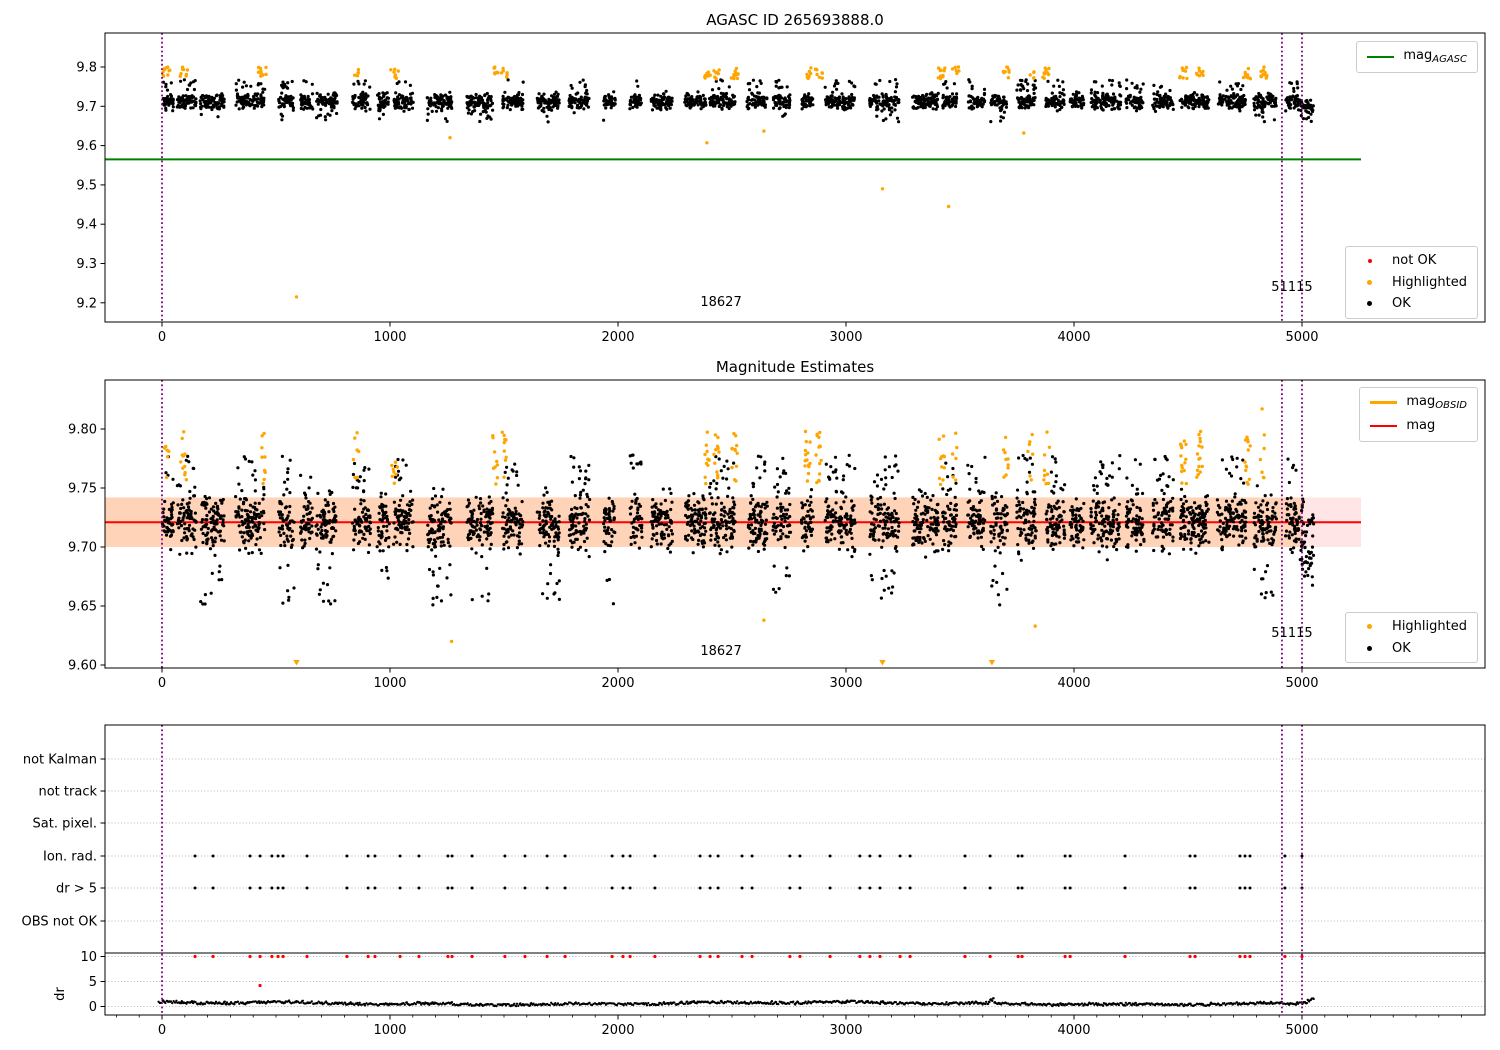 The image size is (1500, 1050). What do you see at coordinates (70, 857) in the screenshot?
I see `category-label: Ion. rad.` at bounding box center [70, 857].